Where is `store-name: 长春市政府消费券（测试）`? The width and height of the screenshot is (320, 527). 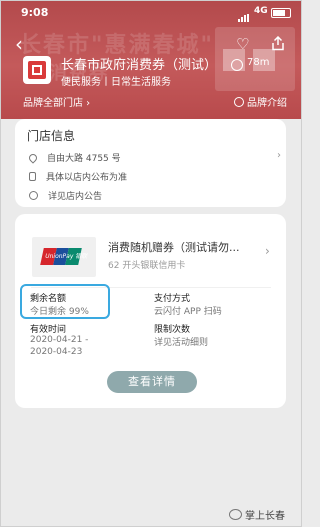 store-name: 长春市政府消费券（测试） is located at coordinates (139, 65).